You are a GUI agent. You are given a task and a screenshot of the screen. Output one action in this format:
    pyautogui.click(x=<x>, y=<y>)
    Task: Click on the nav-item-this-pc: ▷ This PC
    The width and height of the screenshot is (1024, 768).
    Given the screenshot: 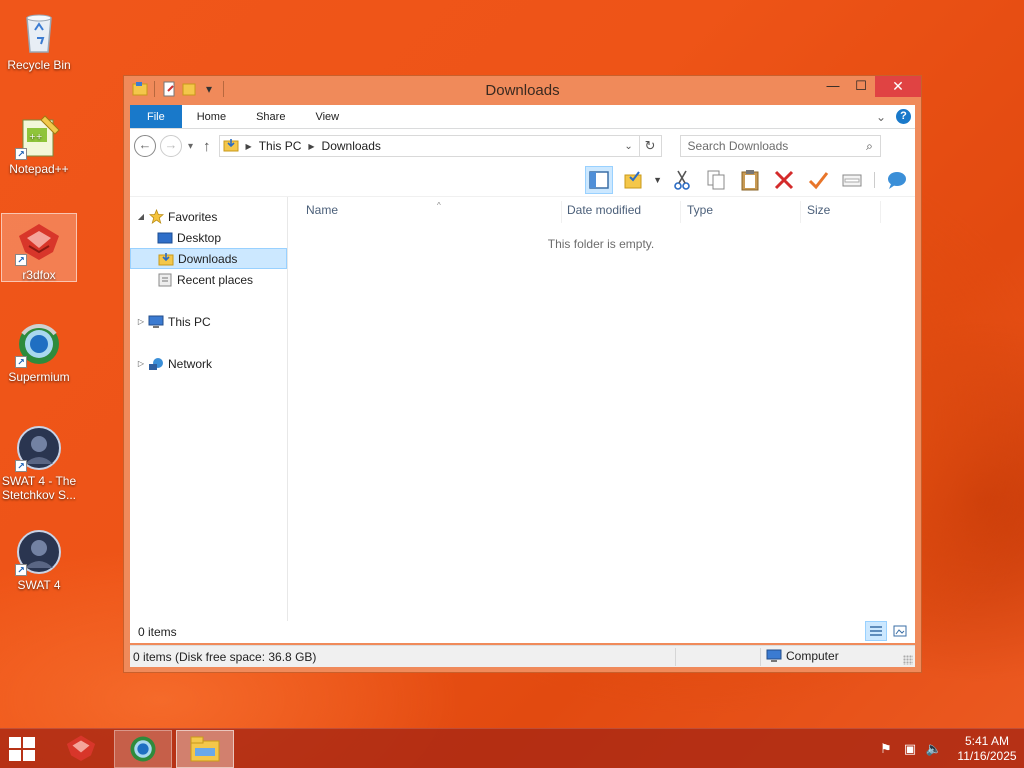 What is the action you would take?
    pyautogui.click(x=208, y=321)
    